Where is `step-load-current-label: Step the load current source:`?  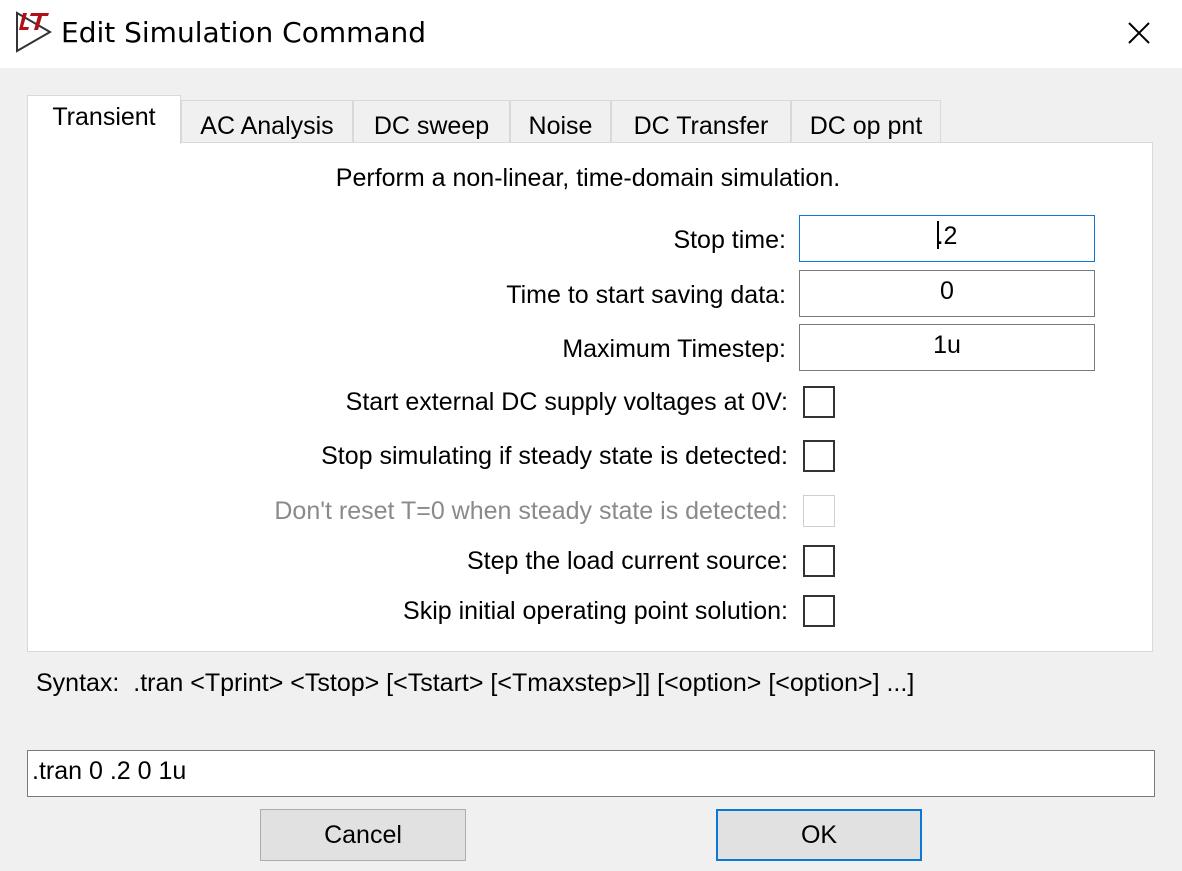
step-load-current-label: Step the load current source: is located at coordinates (627, 561).